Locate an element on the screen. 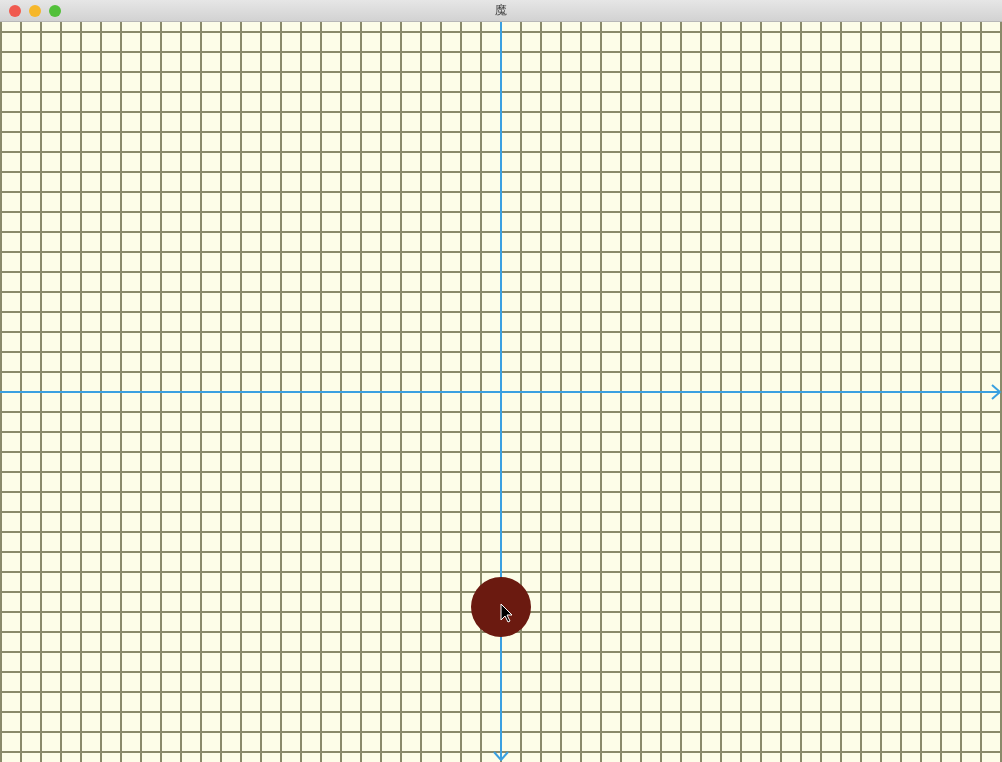  minimize-button is located at coordinates (35, 11).